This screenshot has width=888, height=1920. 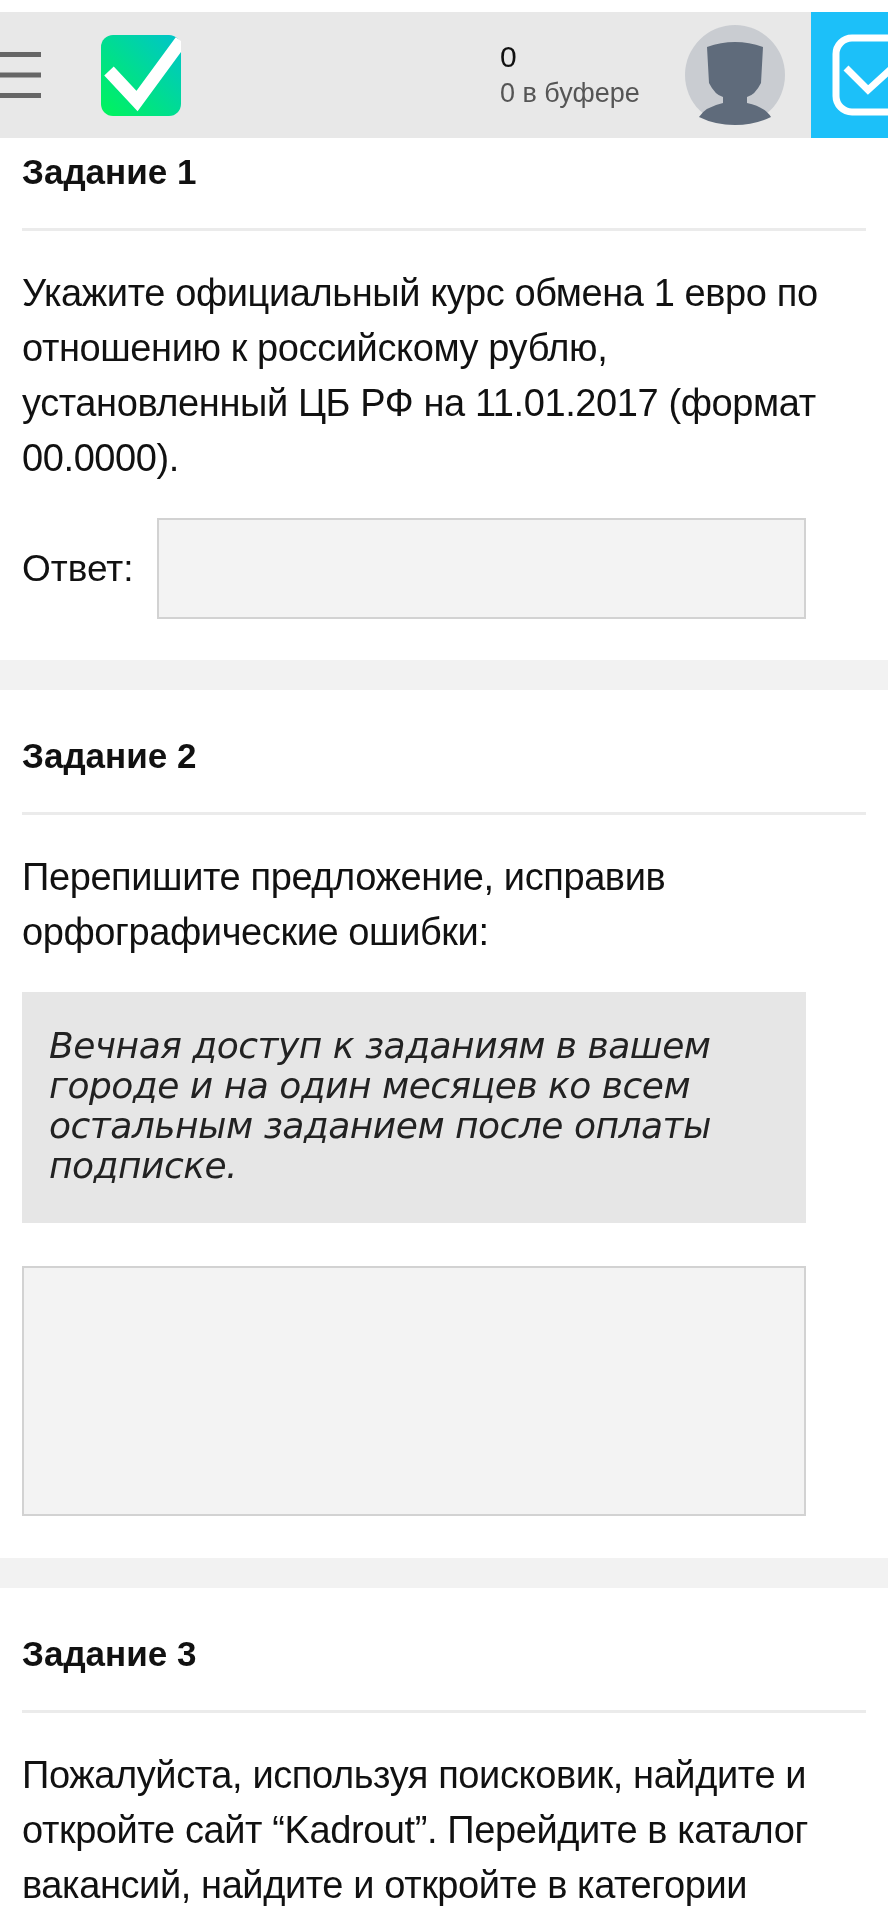 What do you see at coordinates (380, 1106) in the screenshot?
I see `quote-text: Вечная доступ к заданиям в вашем городе и на один месяцев ко всем остальным заданием после оплаты подписке.` at bounding box center [380, 1106].